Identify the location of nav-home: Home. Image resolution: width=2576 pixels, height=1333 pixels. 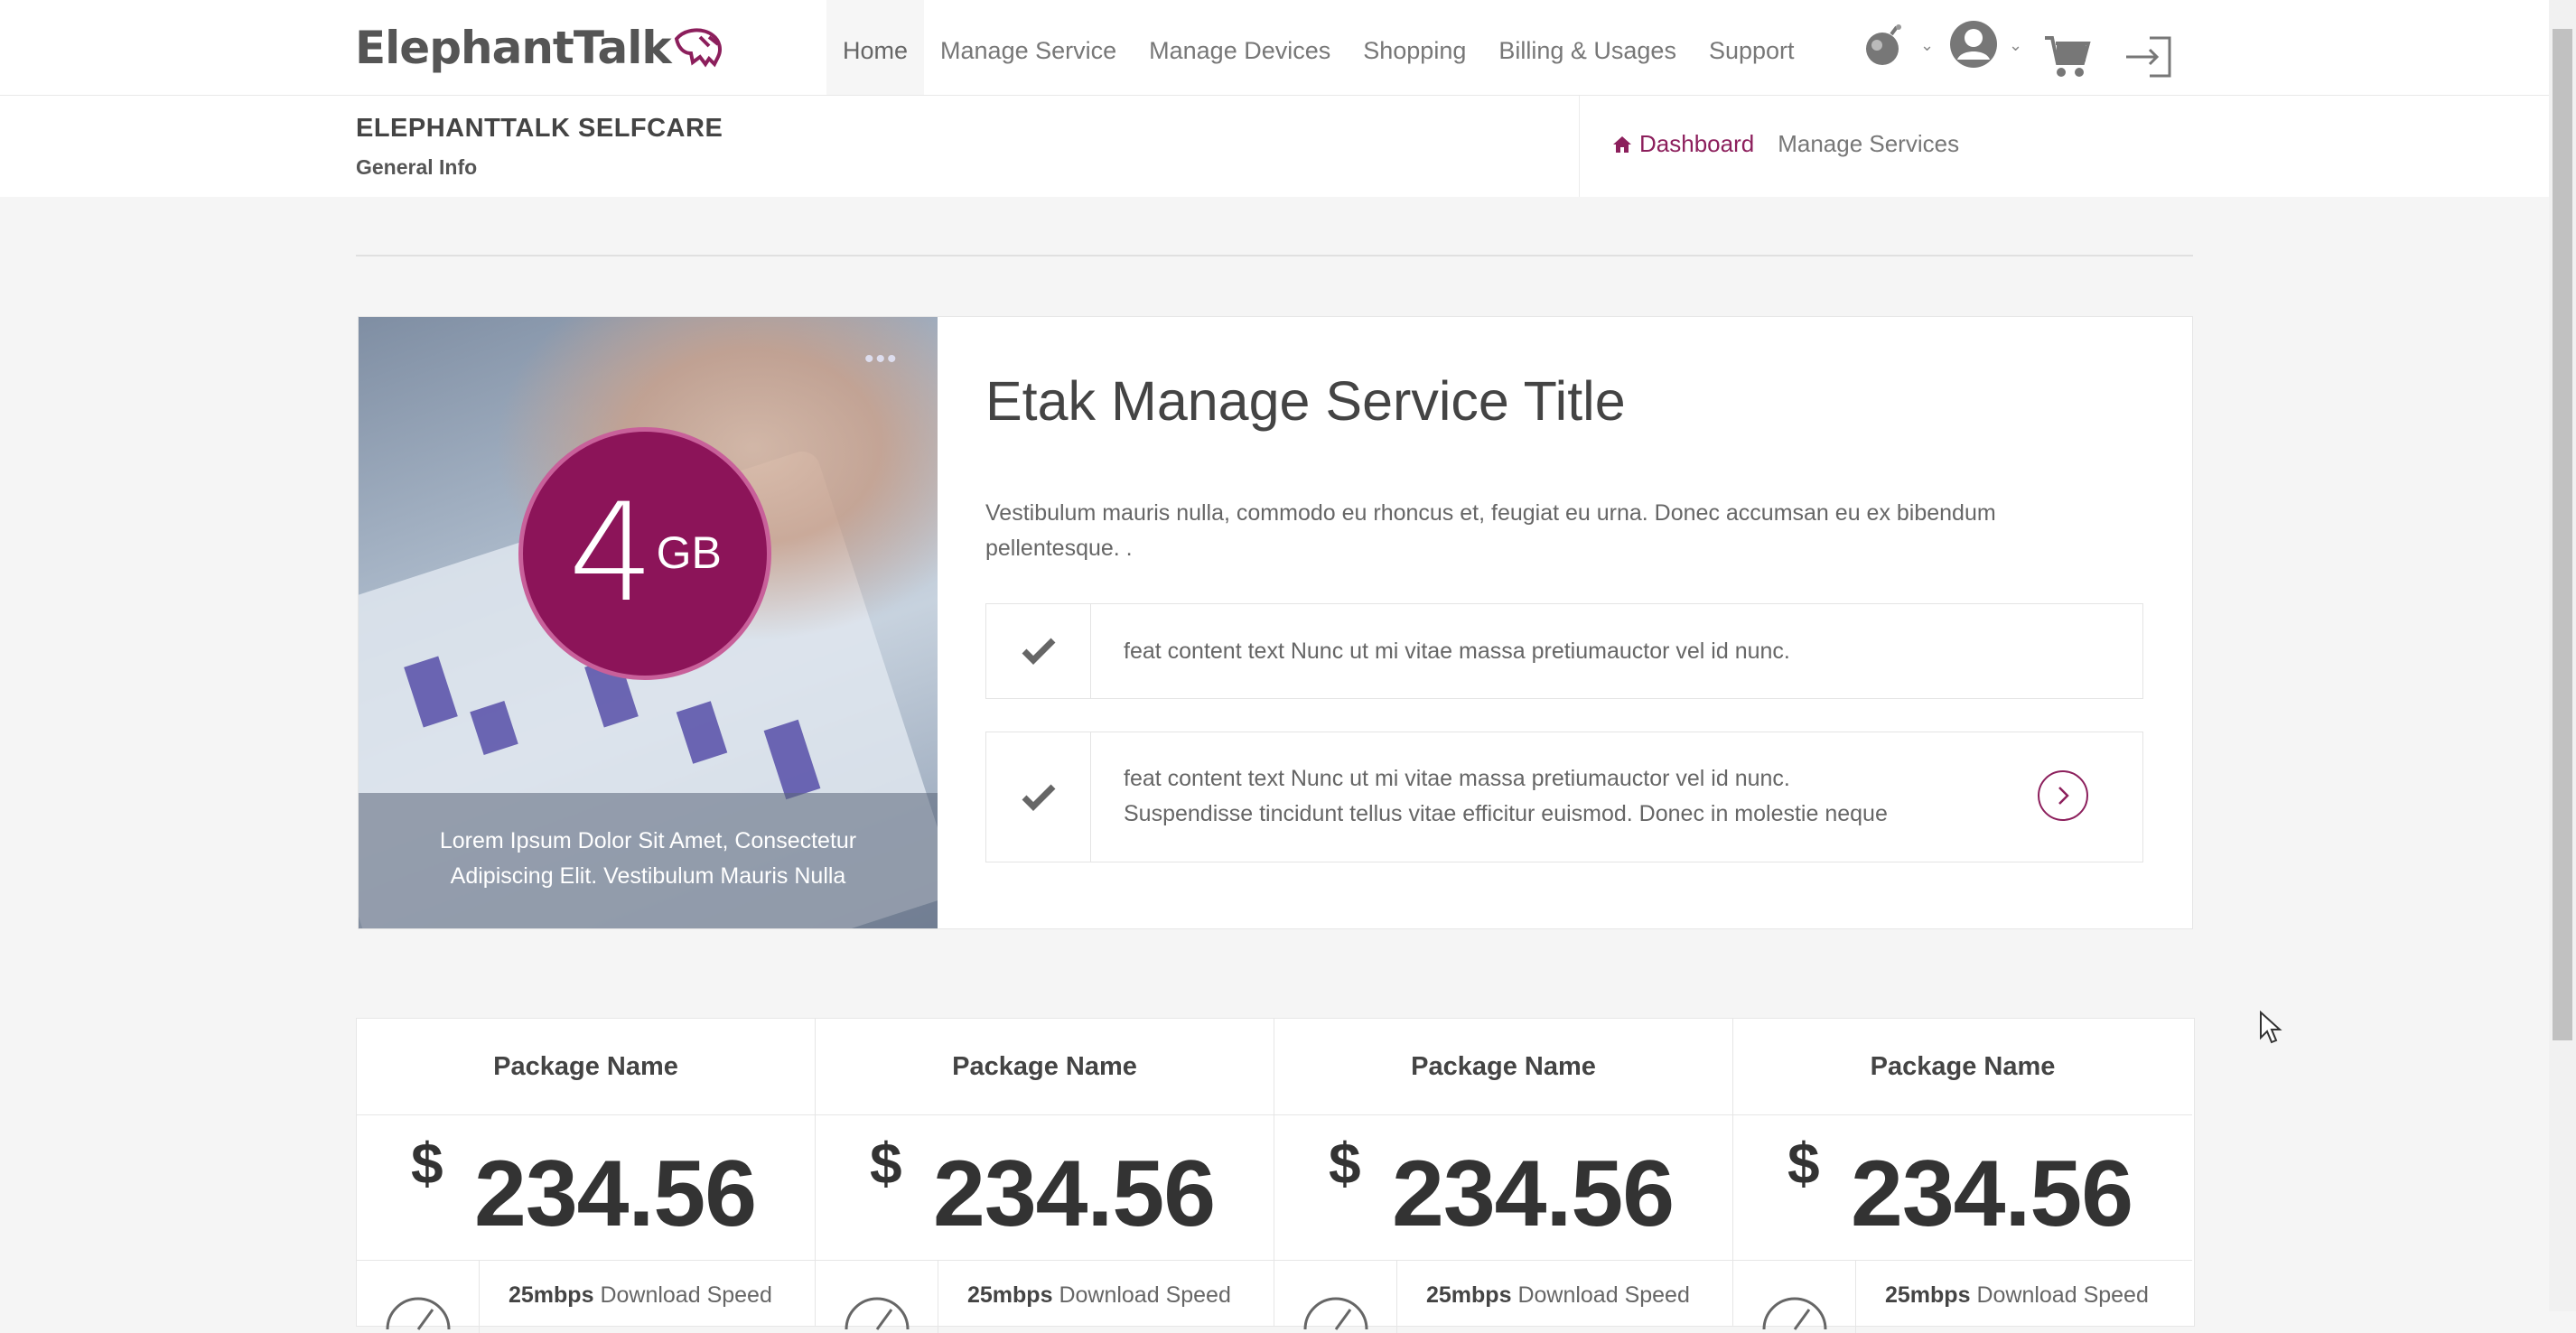
(875, 47).